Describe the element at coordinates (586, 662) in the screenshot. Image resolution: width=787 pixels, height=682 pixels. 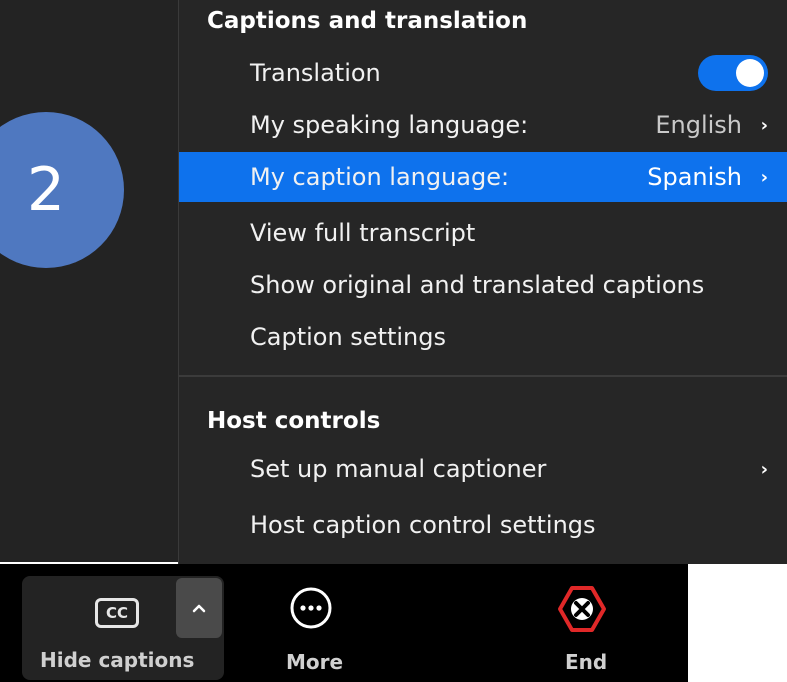
I see `end-label: End` at that location.